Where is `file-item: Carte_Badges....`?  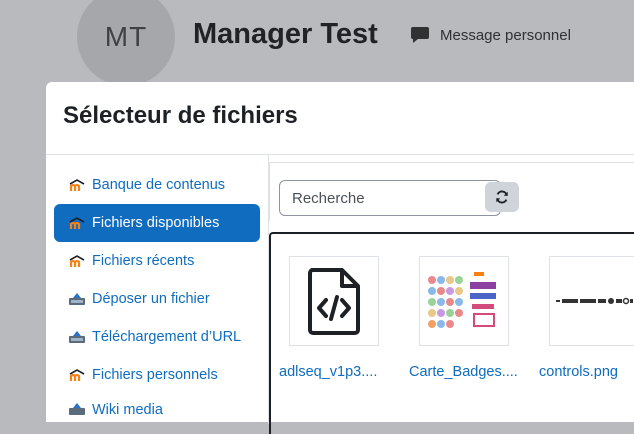 file-item: Carte_Badges.... is located at coordinates (464, 318).